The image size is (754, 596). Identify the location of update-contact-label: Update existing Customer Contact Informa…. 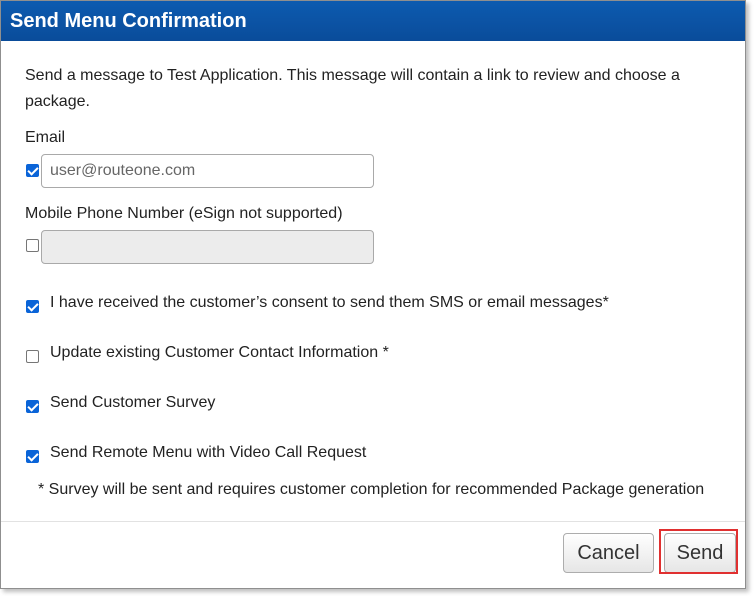
(219, 352).